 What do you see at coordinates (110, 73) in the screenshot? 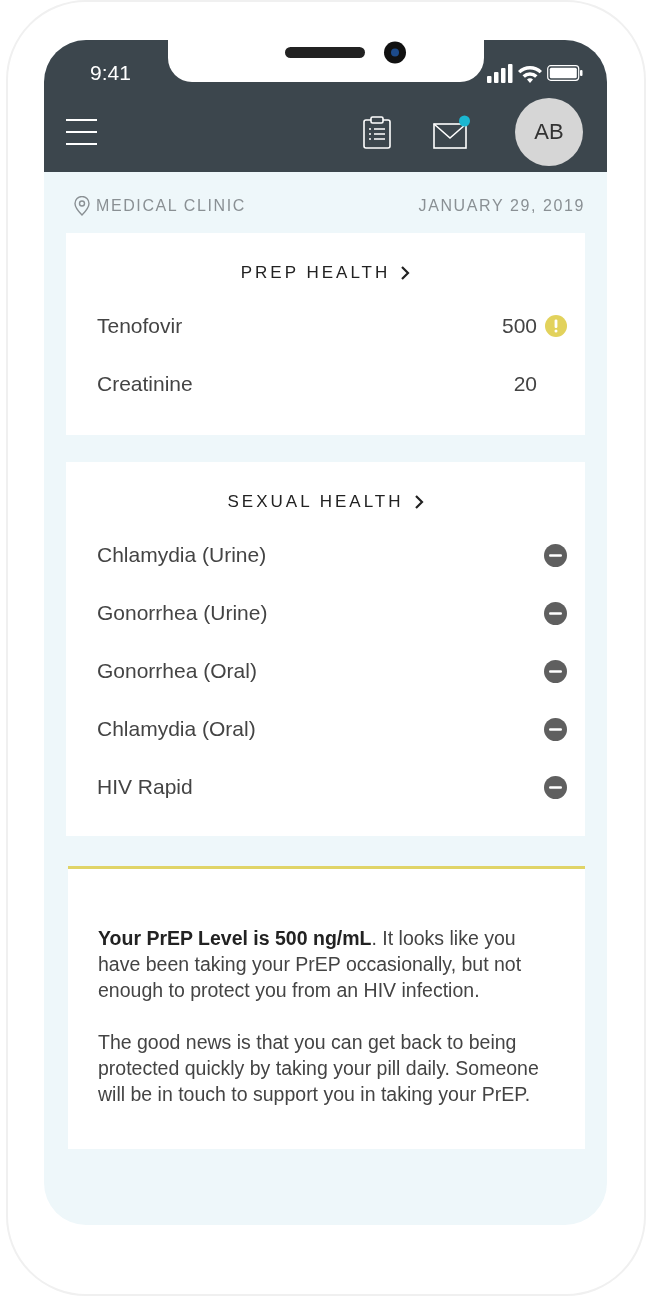
I see `status-time: 9:41` at bounding box center [110, 73].